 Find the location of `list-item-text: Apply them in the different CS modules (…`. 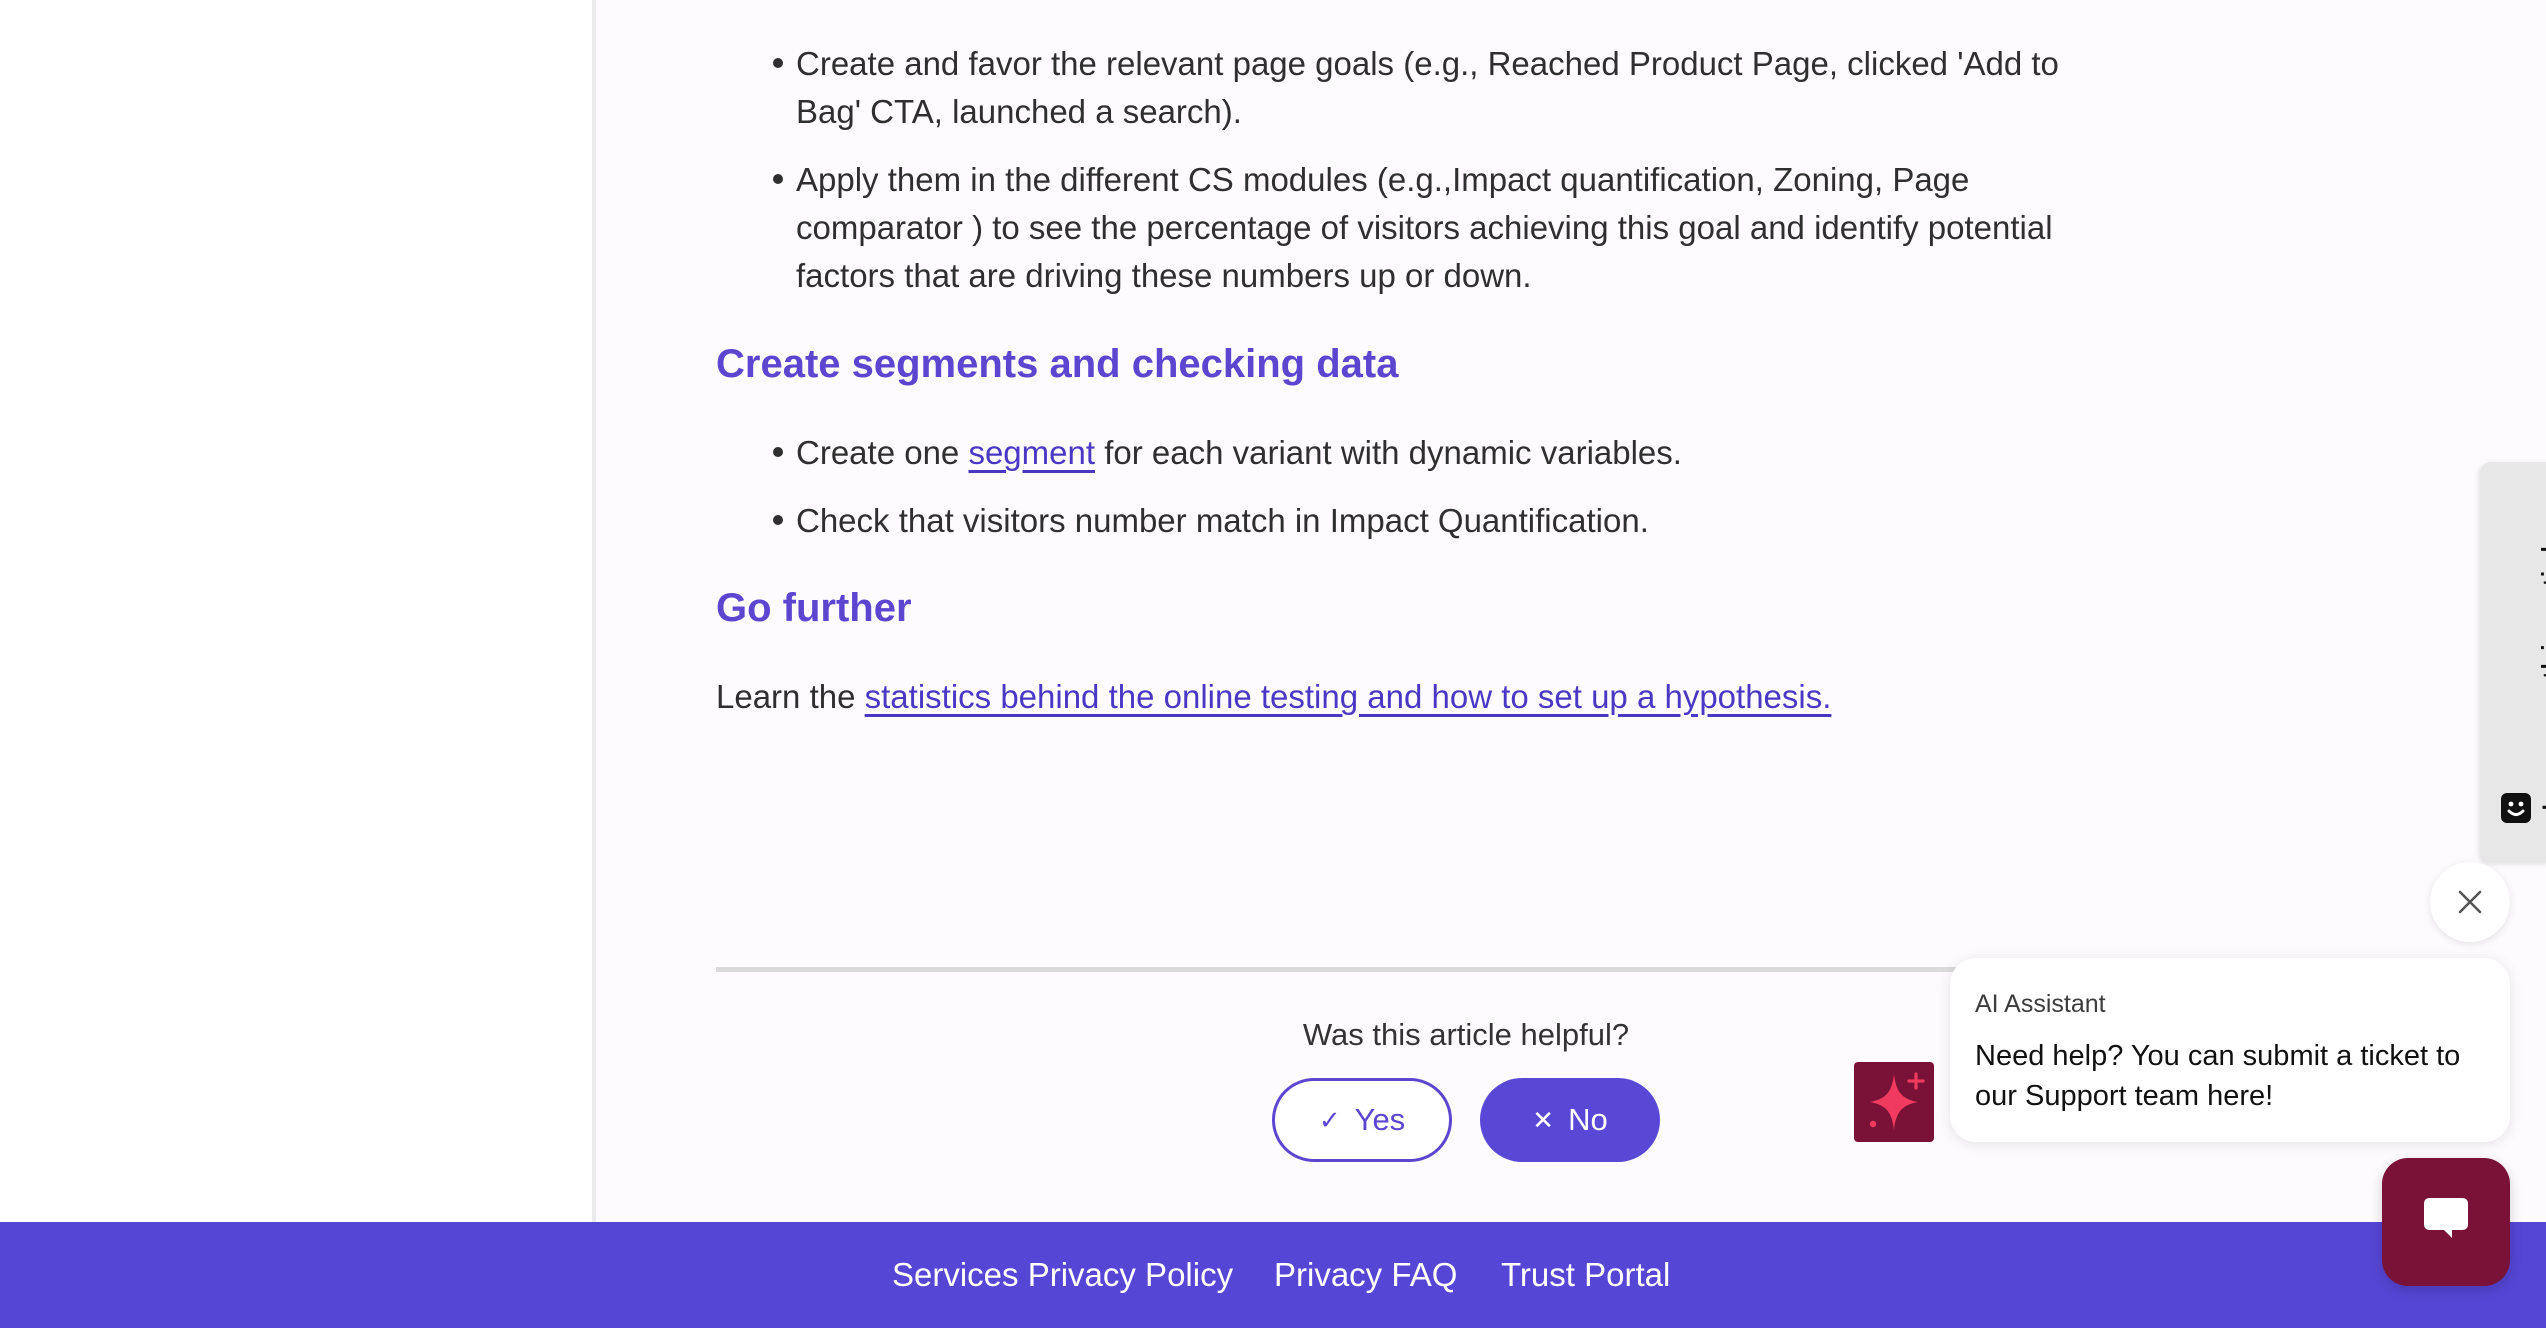

list-item-text: Apply them in the different CS modules (… is located at coordinates (1424, 227).